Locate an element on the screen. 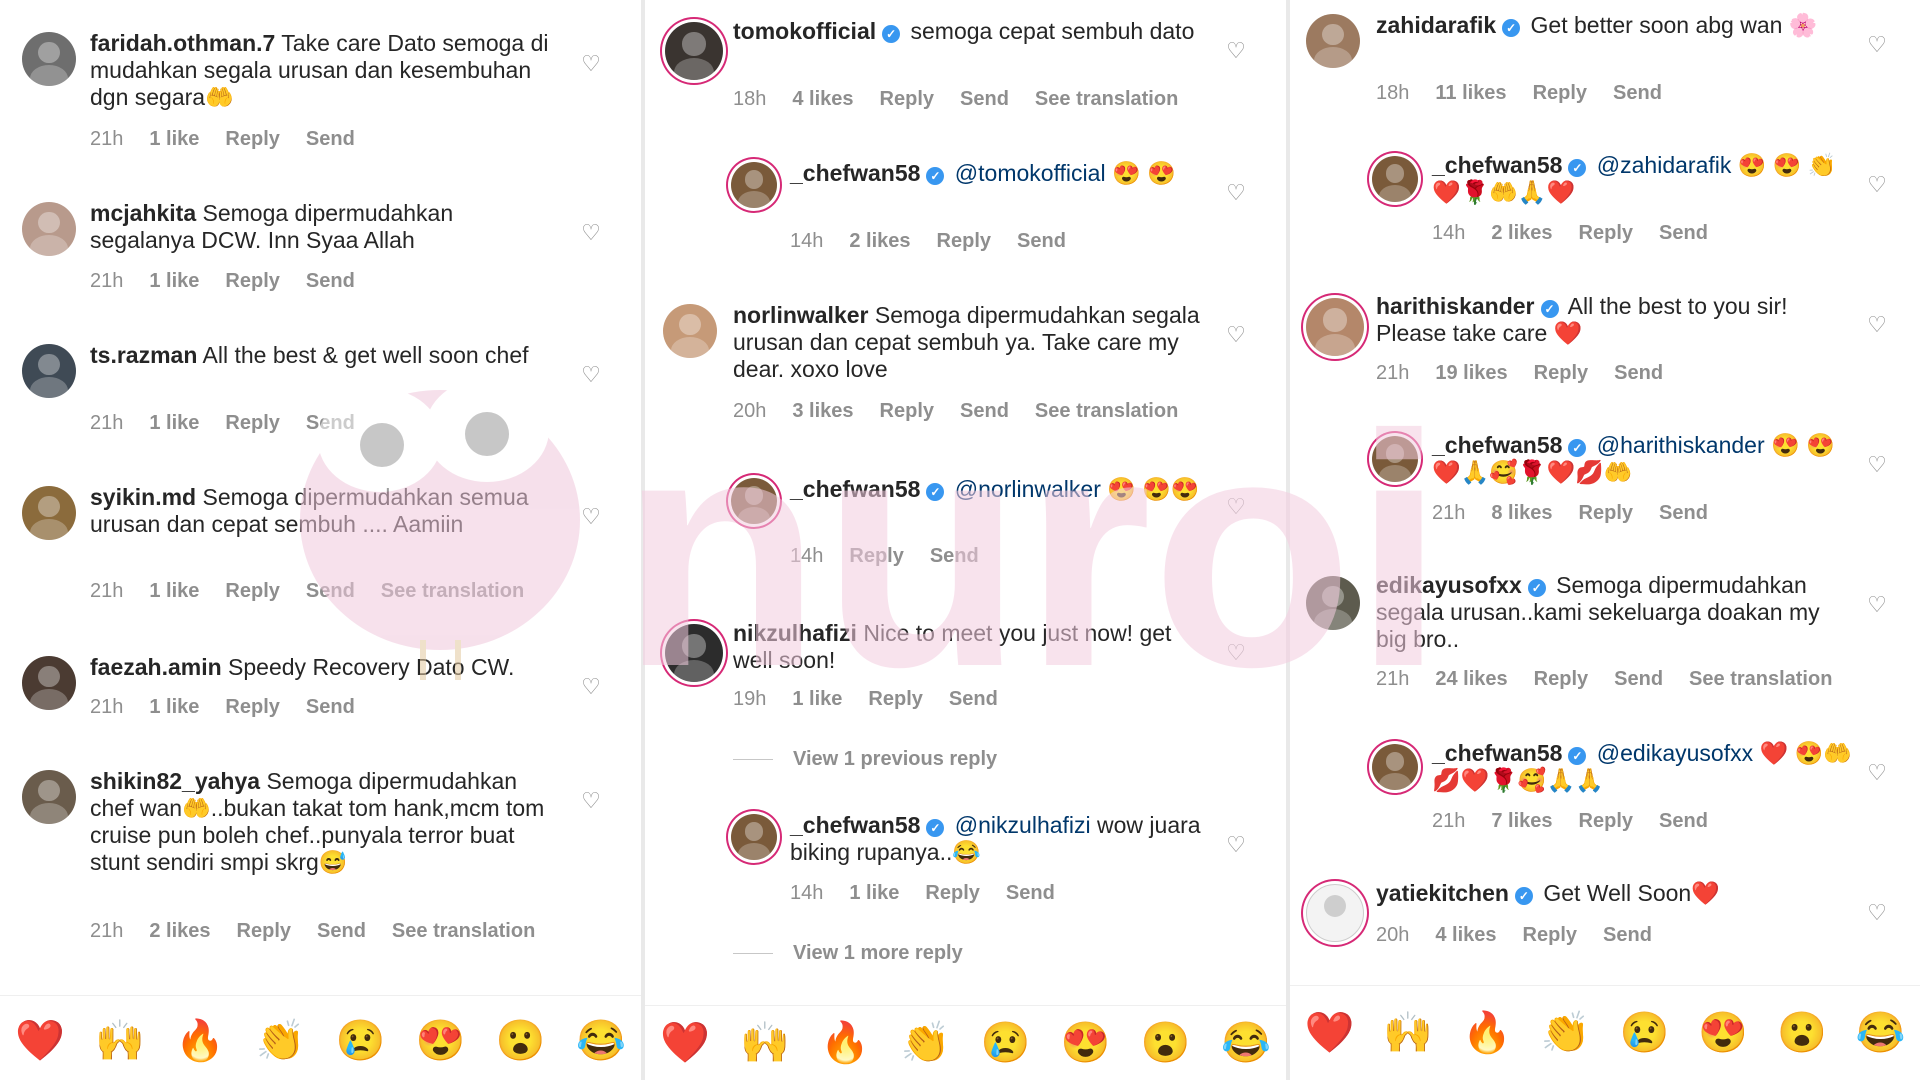 This screenshot has height=1080, width=1920. likes-count: 19 likes is located at coordinates (1471, 373).